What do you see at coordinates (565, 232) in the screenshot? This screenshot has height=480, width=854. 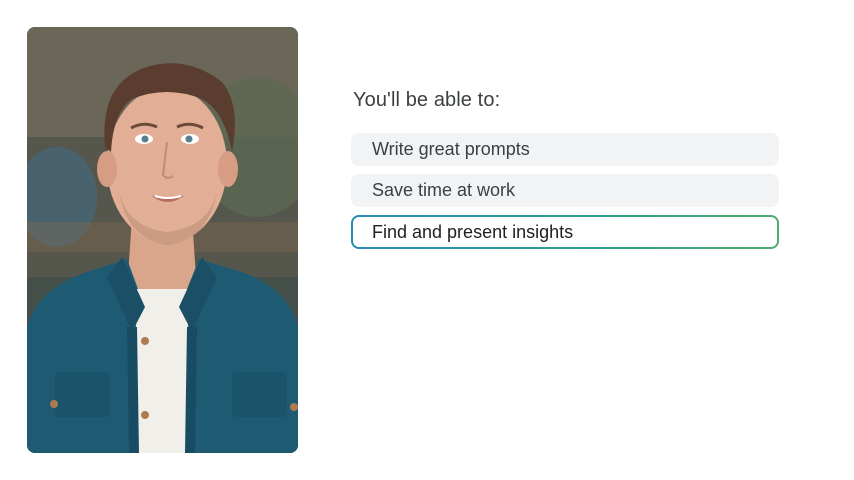 I see `option-find-and-present-insights: Find and present insights` at bounding box center [565, 232].